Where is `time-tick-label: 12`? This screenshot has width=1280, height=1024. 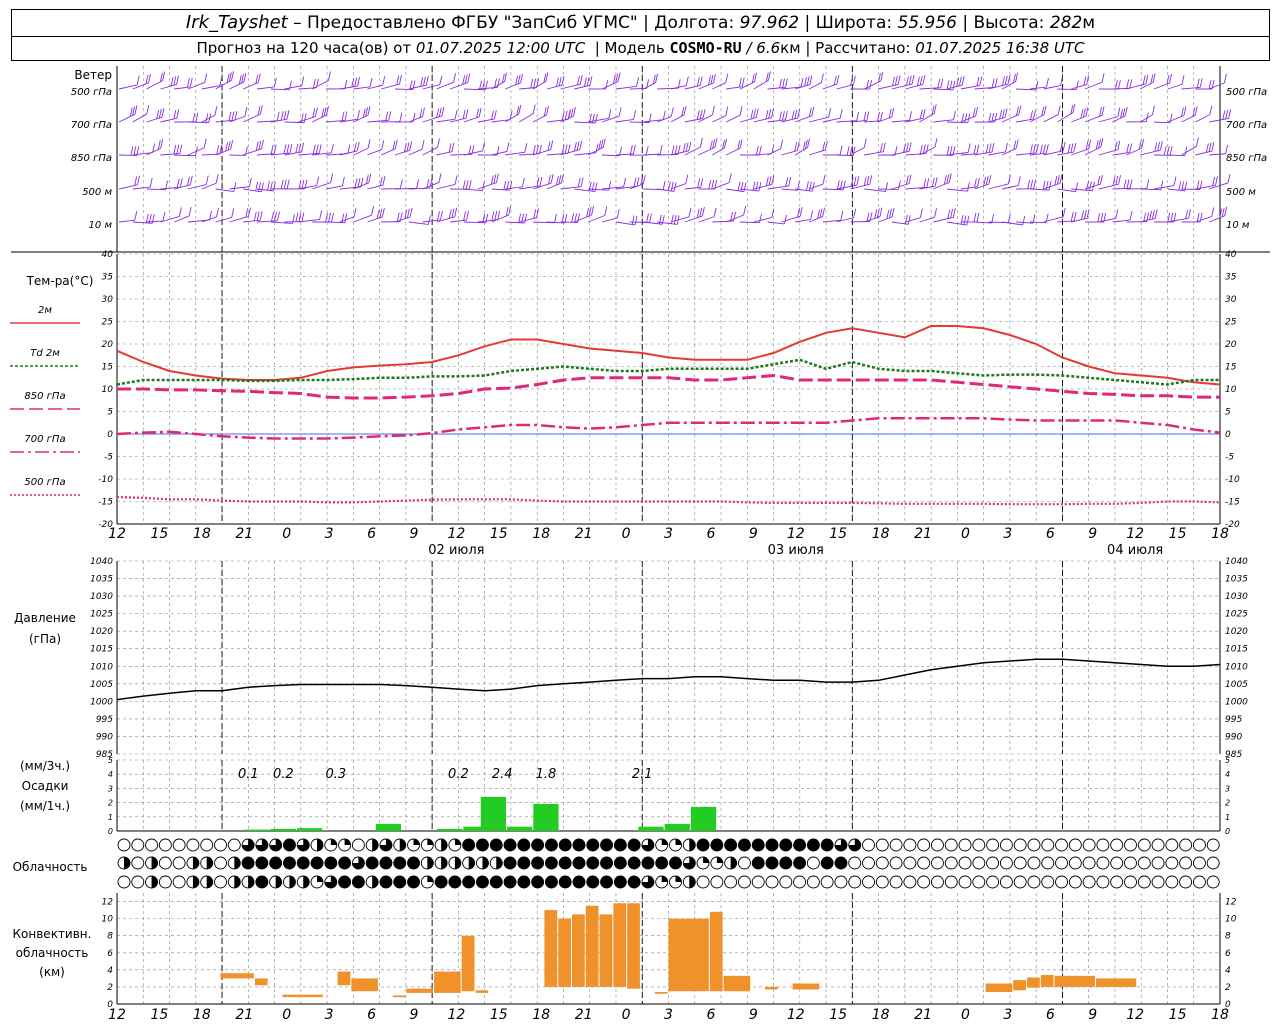 time-tick-label: 12 is located at coordinates (796, 534).